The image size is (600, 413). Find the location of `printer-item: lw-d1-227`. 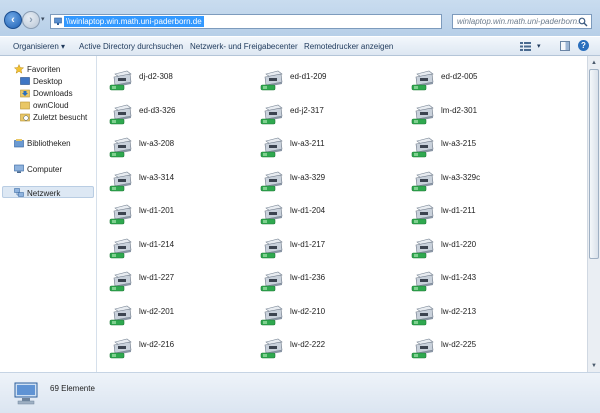

printer-item: lw-d1-227 is located at coordinates (179, 282).